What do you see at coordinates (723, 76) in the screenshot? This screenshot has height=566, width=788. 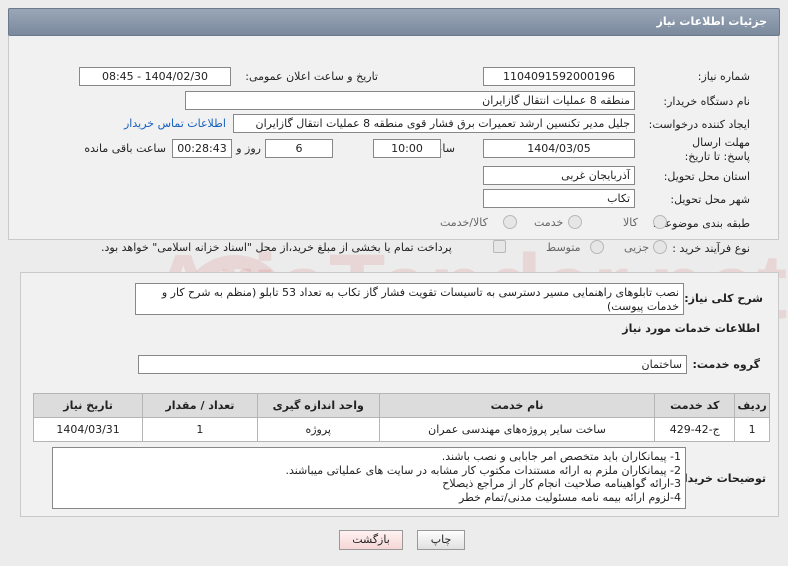 I see `need-number-label: شماره نیاز:` at bounding box center [723, 76].